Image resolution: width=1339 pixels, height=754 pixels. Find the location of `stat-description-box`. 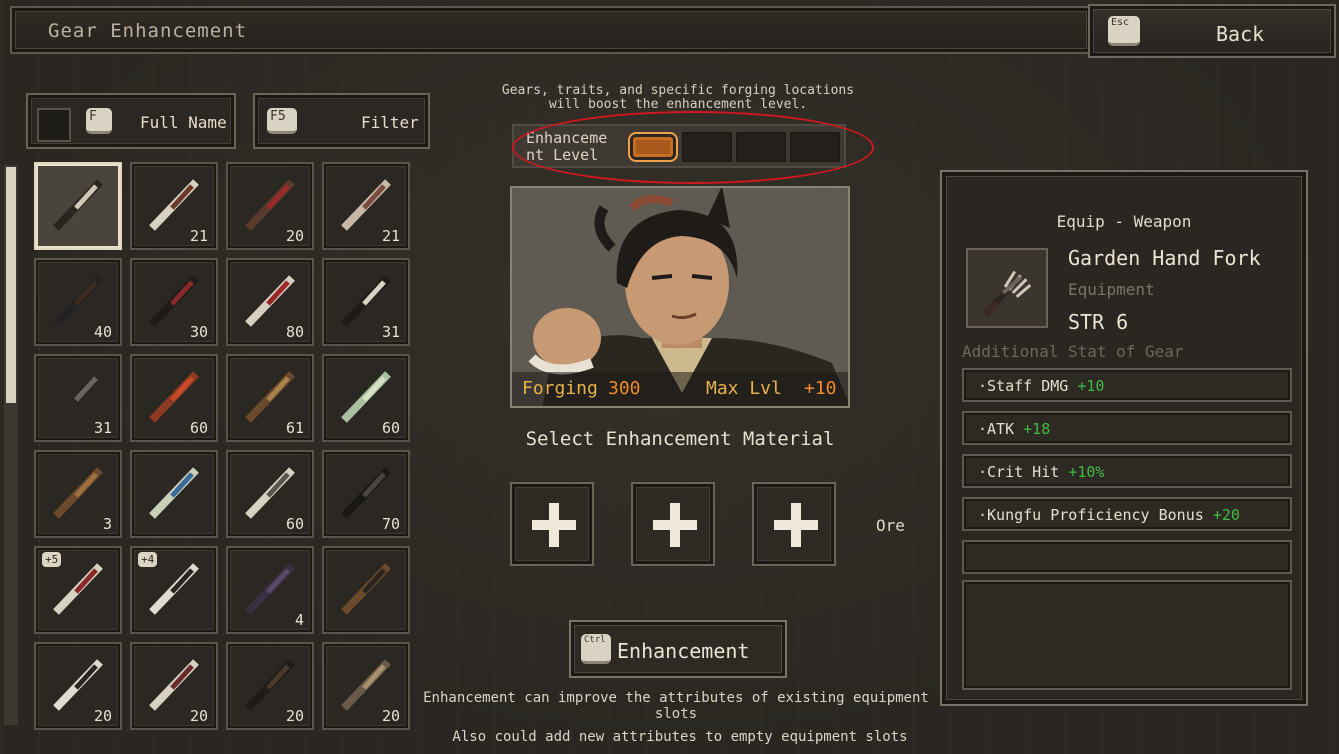

stat-description-box is located at coordinates (1127, 635).